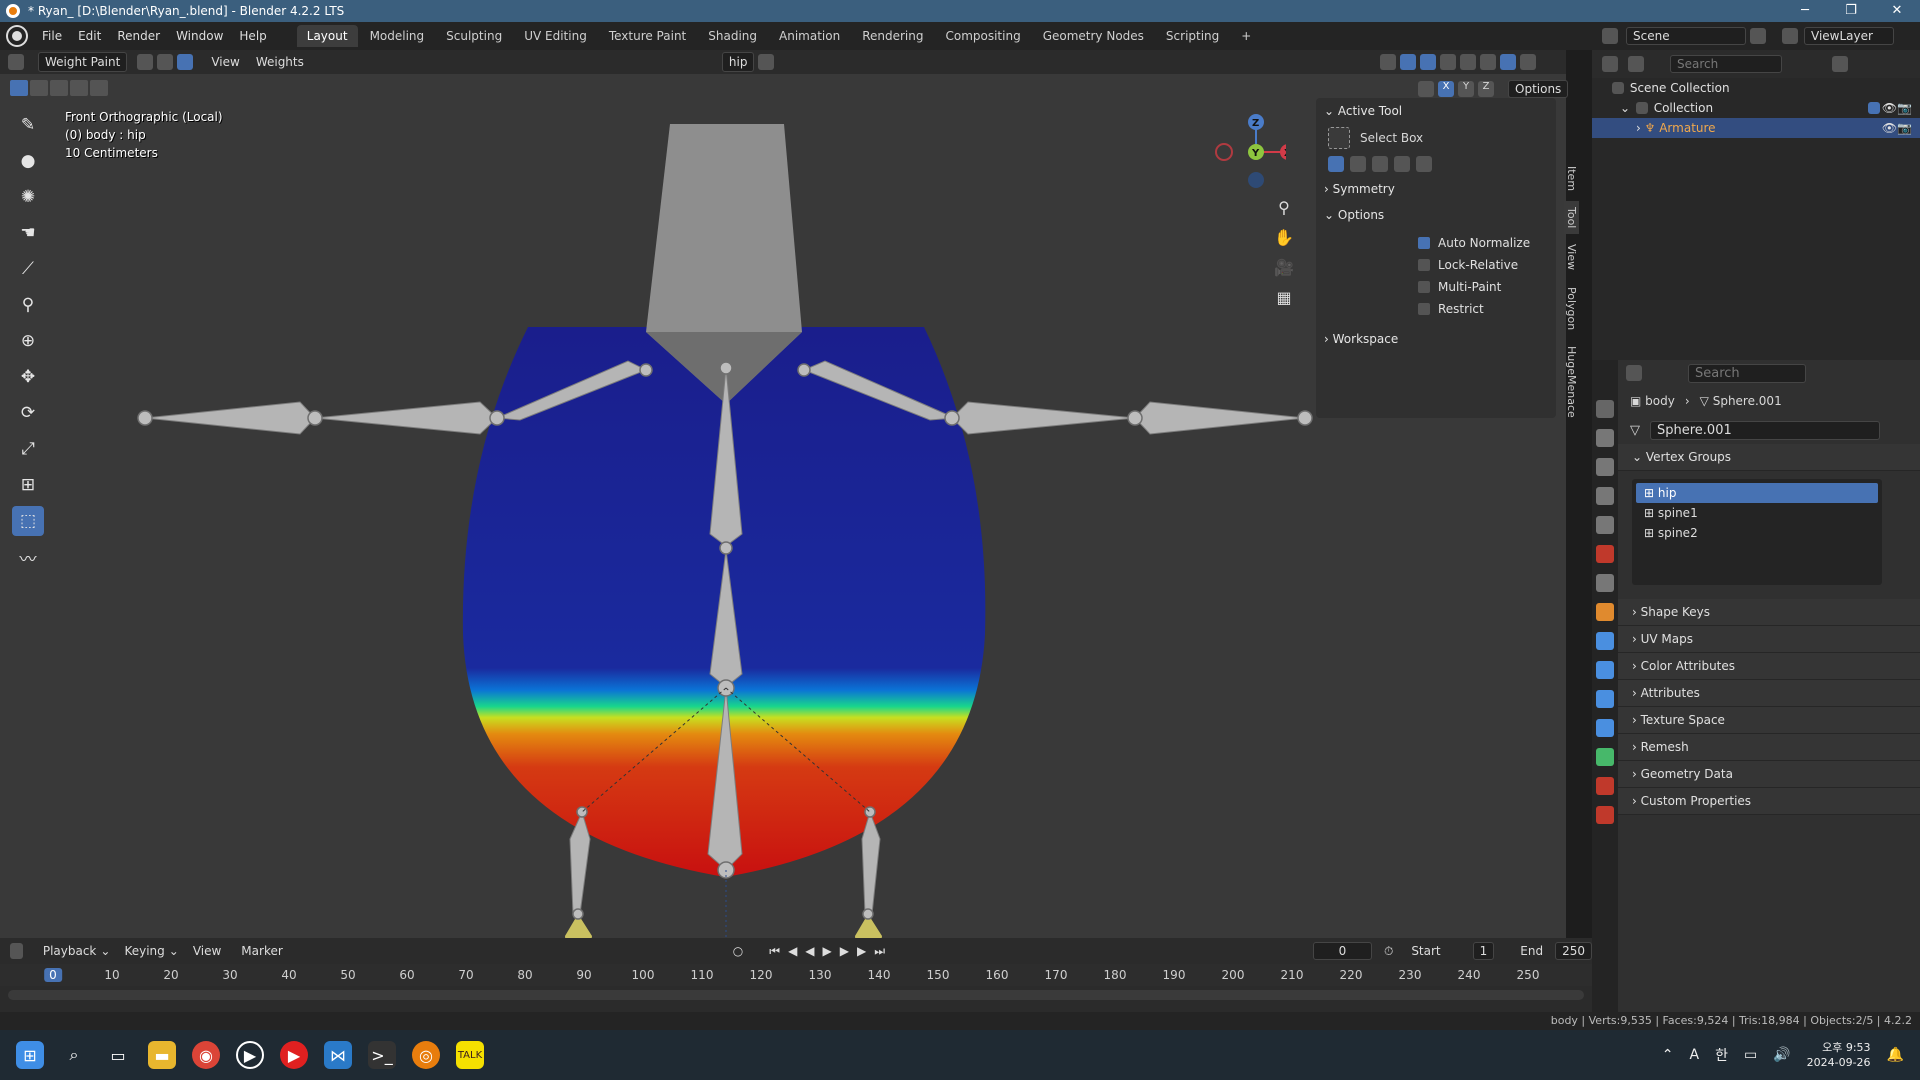 Image resolution: width=1920 pixels, height=1080 pixels. Describe the element at coordinates (294, 1055) in the screenshot. I see `youtube-music-icon: ▶` at that location.